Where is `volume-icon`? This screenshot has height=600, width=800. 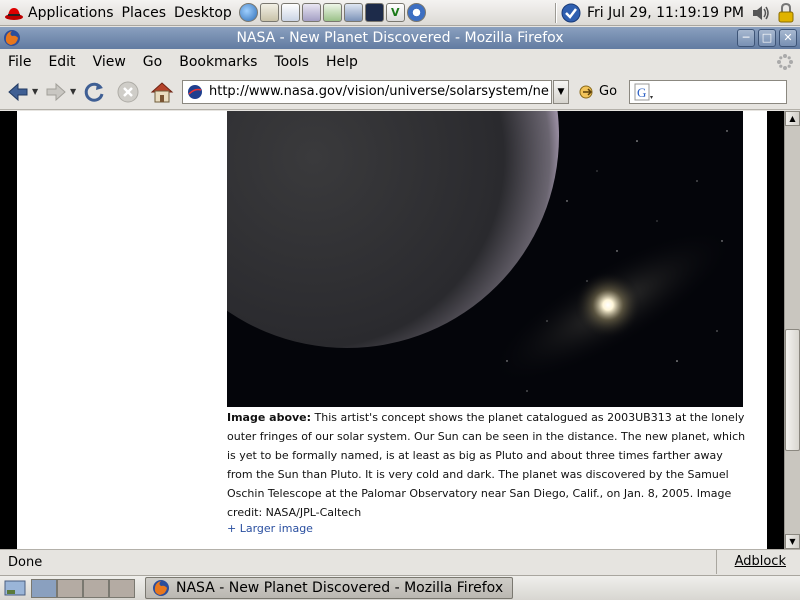 volume-icon is located at coordinates (761, 13).